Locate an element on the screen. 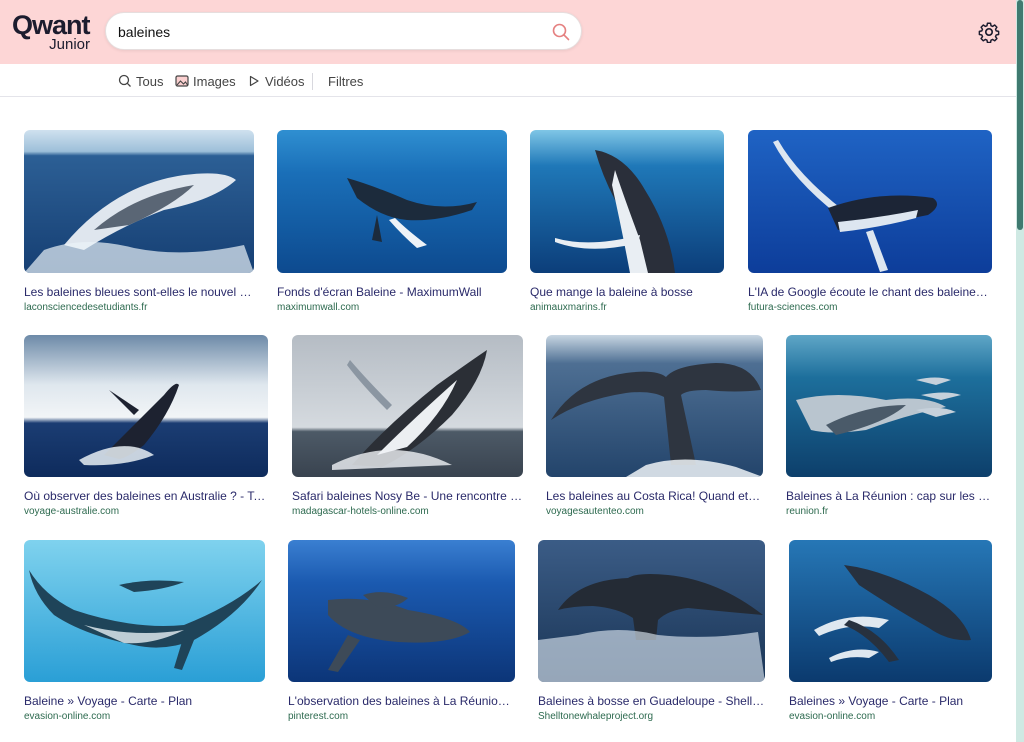 The height and width of the screenshot is (742, 1024). tab-all: Tous is located at coordinates (140, 81).